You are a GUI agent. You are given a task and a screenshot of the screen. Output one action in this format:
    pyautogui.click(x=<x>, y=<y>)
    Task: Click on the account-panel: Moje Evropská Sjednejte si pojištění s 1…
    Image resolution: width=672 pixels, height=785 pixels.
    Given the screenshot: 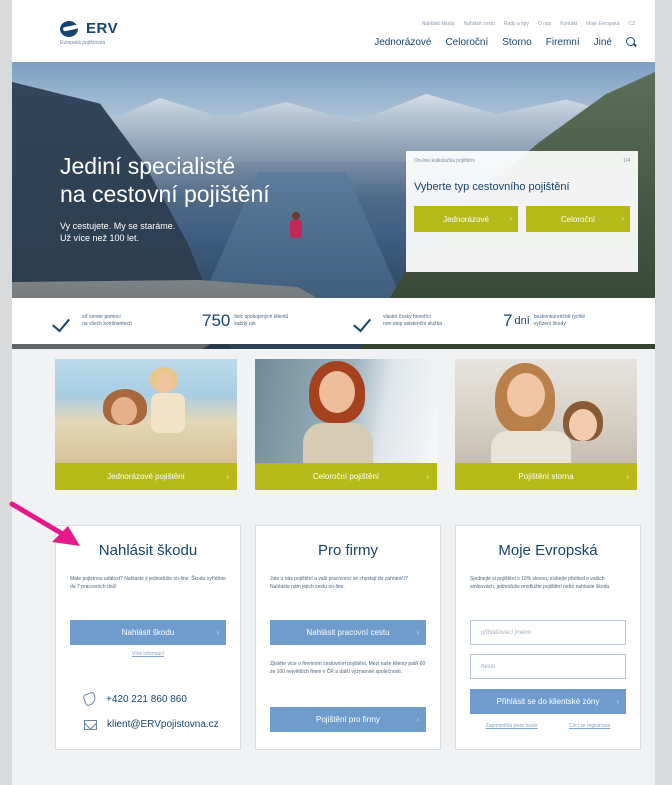 What is the action you would take?
    pyautogui.click(x=548, y=637)
    